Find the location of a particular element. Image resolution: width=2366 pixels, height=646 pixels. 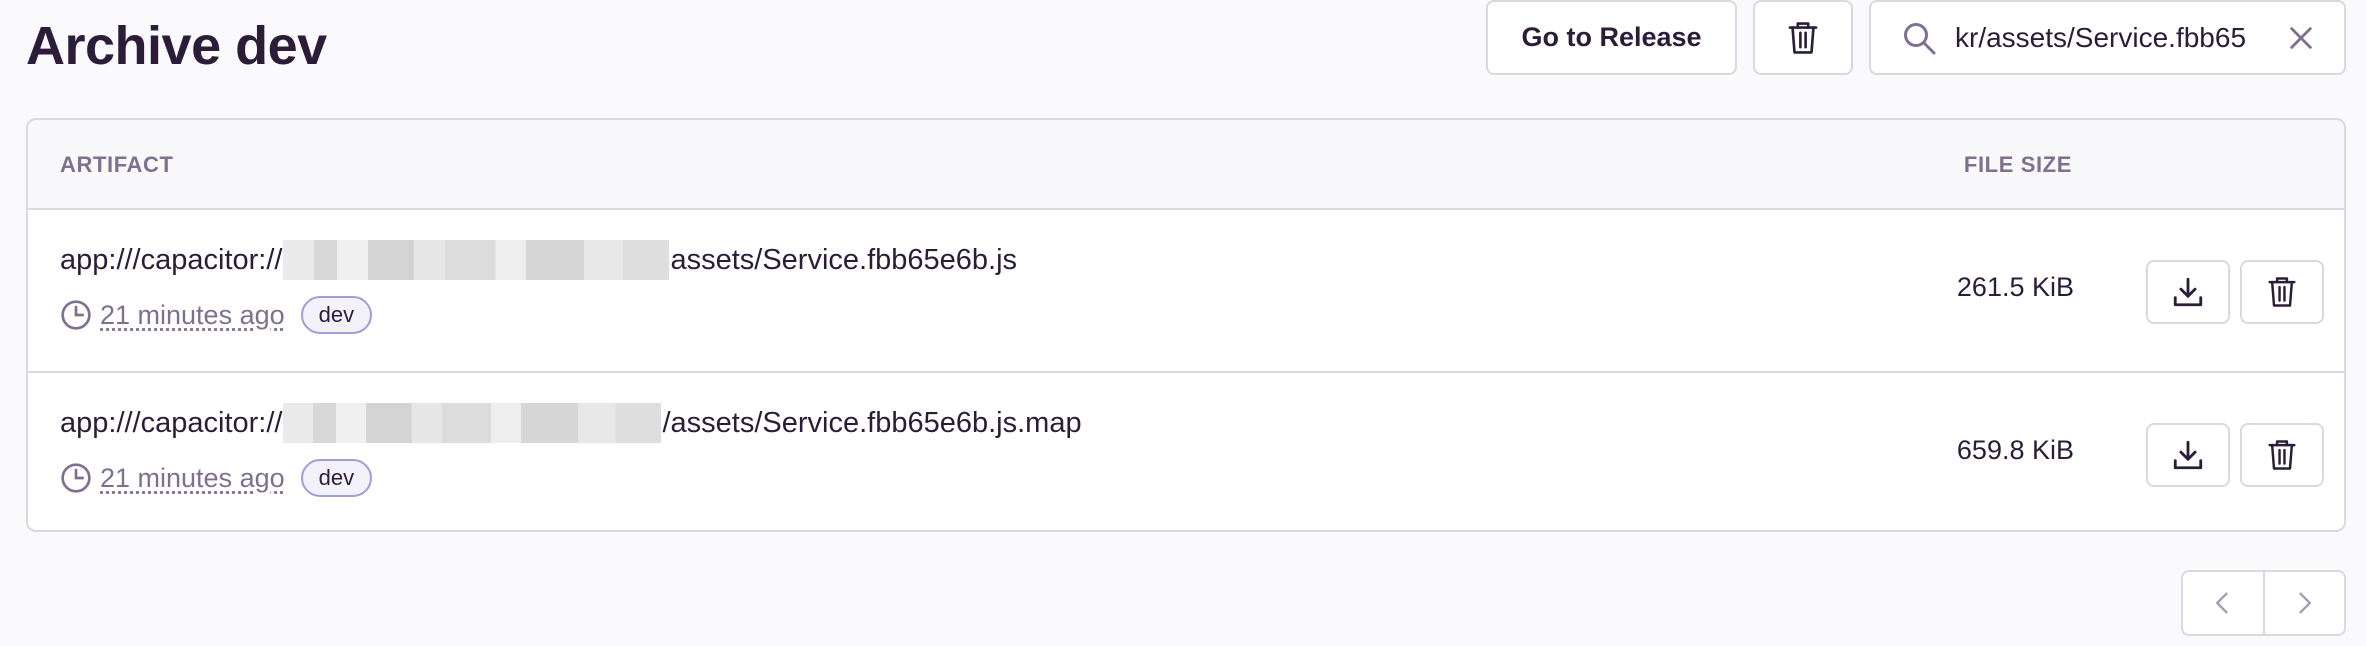

chevron-left-icon is located at coordinates (2223, 603).